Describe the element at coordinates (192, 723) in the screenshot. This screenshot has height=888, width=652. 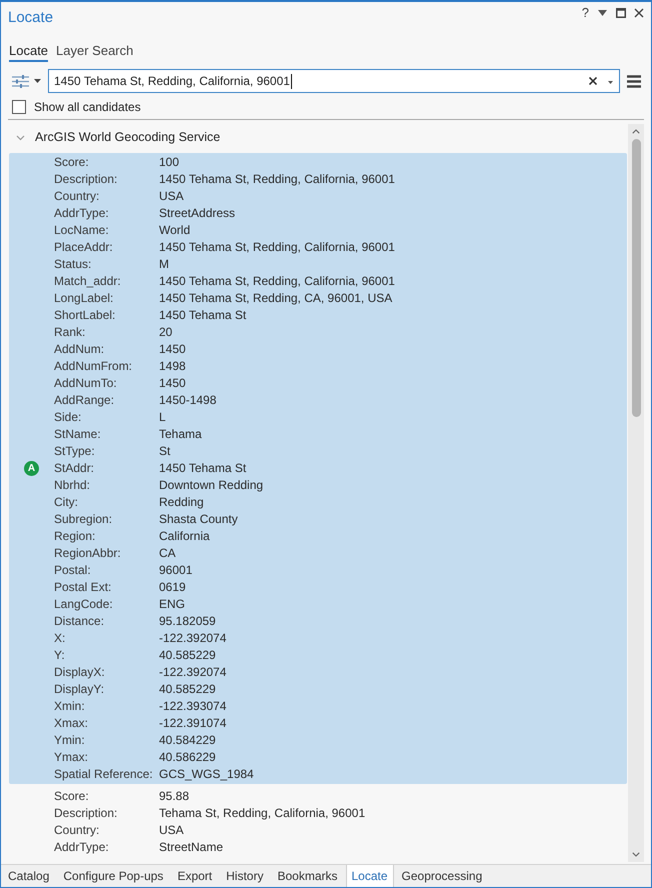
I see `field-value: -122.391074` at that location.